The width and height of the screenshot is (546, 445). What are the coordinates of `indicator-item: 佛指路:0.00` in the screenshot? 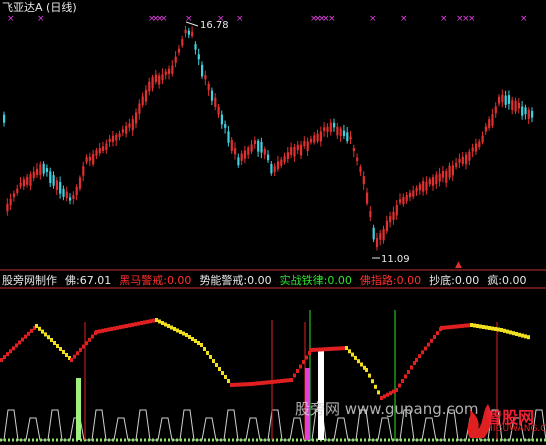 It's located at (390, 280).